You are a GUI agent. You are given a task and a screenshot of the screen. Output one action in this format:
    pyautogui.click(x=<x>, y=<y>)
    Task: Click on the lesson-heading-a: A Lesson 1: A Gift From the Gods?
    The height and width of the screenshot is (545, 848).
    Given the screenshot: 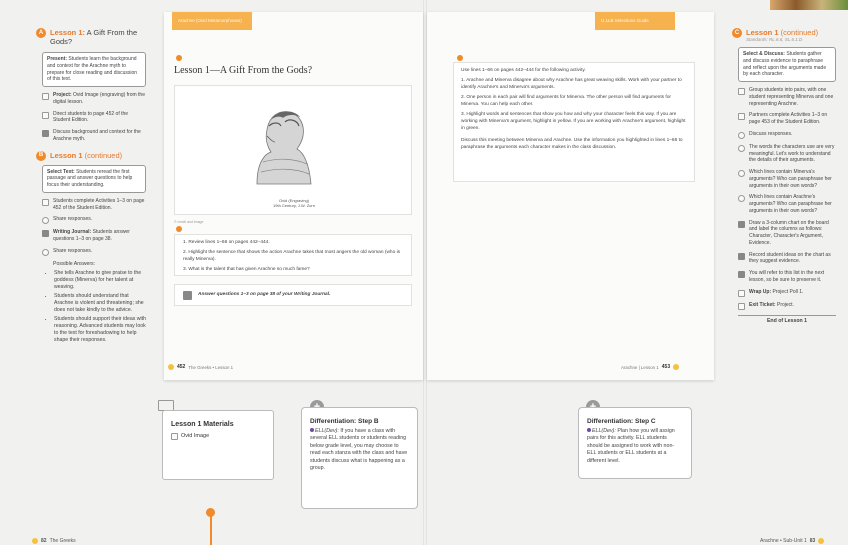 What is the action you would take?
    pyautogui.click(x=91, y=37)
    